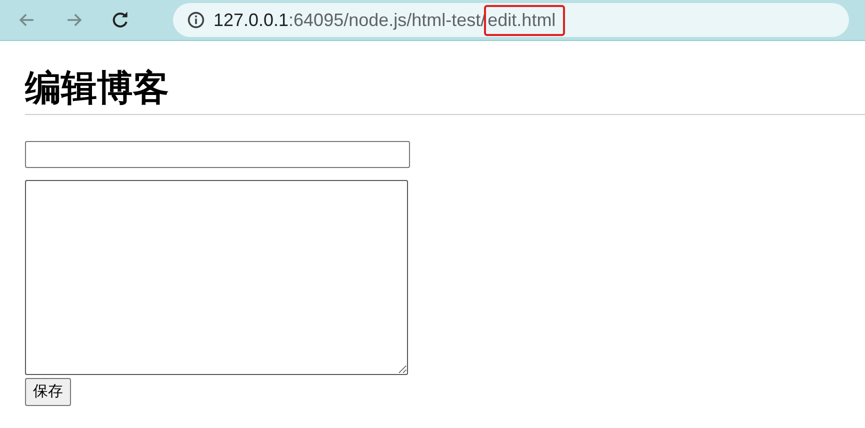 This screenshot has width=865, height=428. I want to click on address-bar: 127.0.0.1:64095/node.js/html-test/edit.html, so click(511, 20).